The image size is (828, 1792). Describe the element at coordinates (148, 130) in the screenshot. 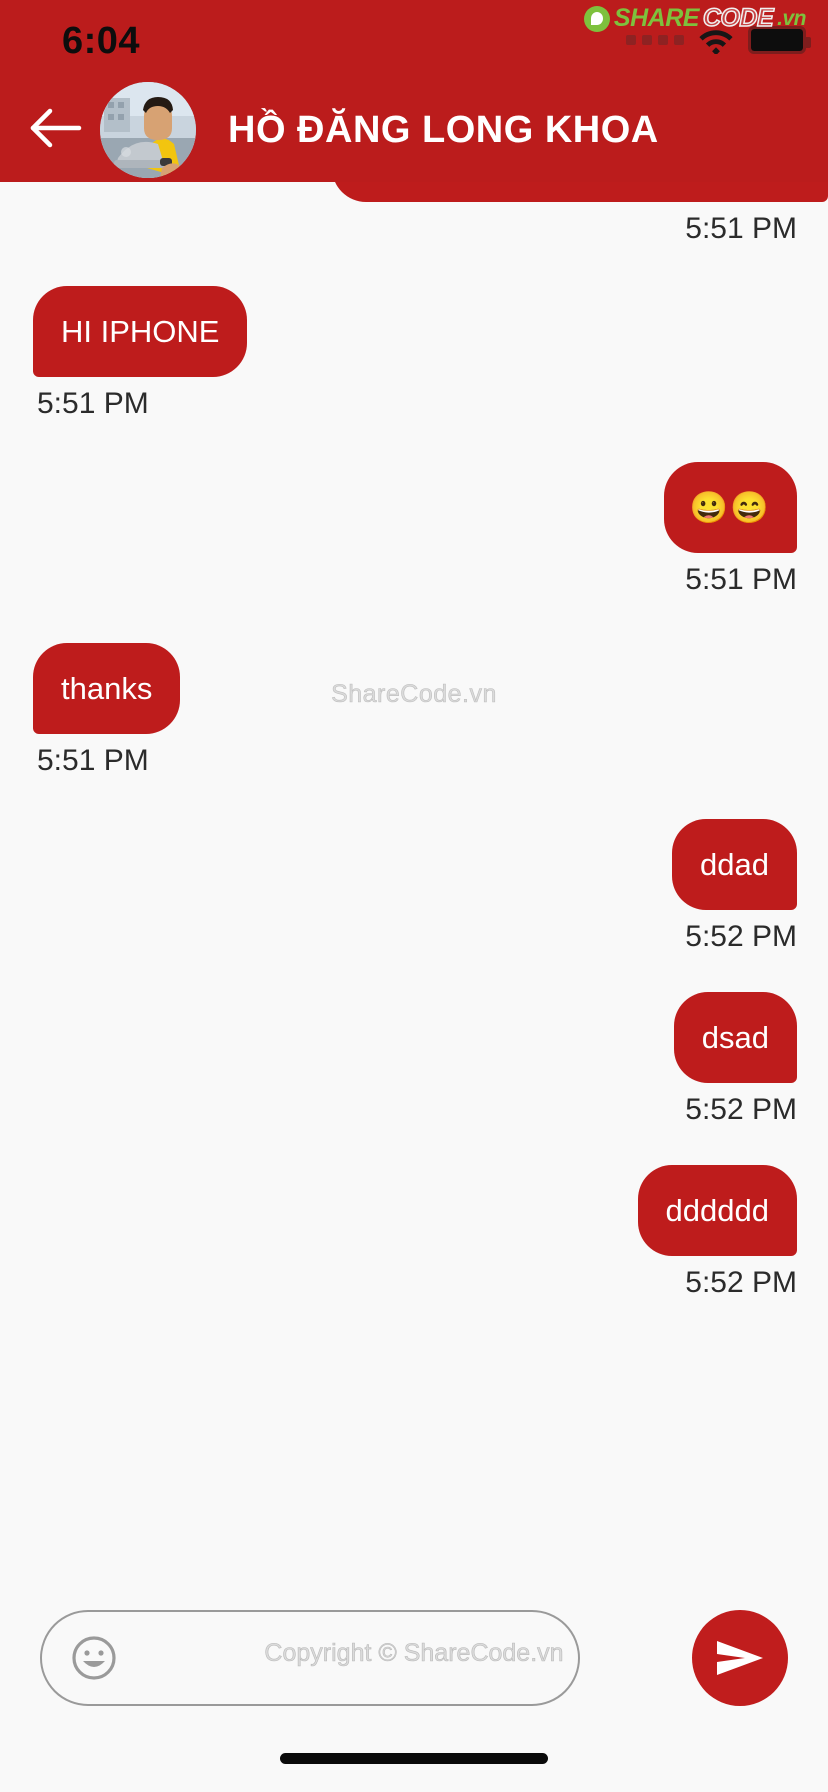

I see `contact-avatar` at that location.